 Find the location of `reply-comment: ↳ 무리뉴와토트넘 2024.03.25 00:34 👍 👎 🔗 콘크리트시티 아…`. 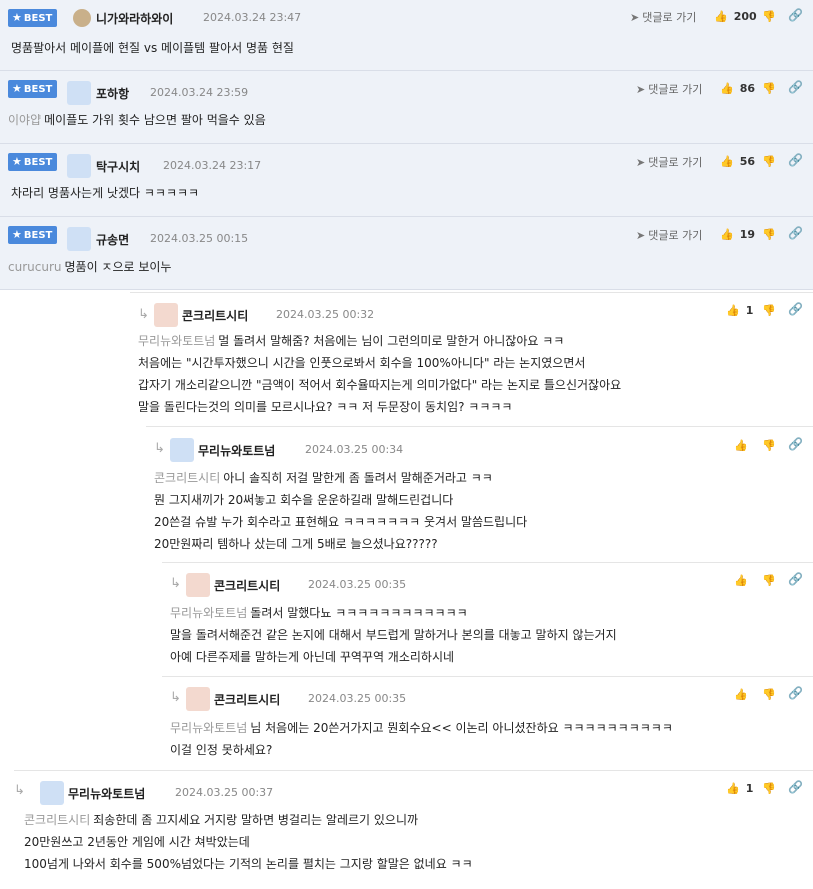

reply-comment: ↳ 무리뉴와토트넘 2024.03.25 00:34 👍 👎 🔗 콘크리트시티 아… is located at coordinates (479, 493).